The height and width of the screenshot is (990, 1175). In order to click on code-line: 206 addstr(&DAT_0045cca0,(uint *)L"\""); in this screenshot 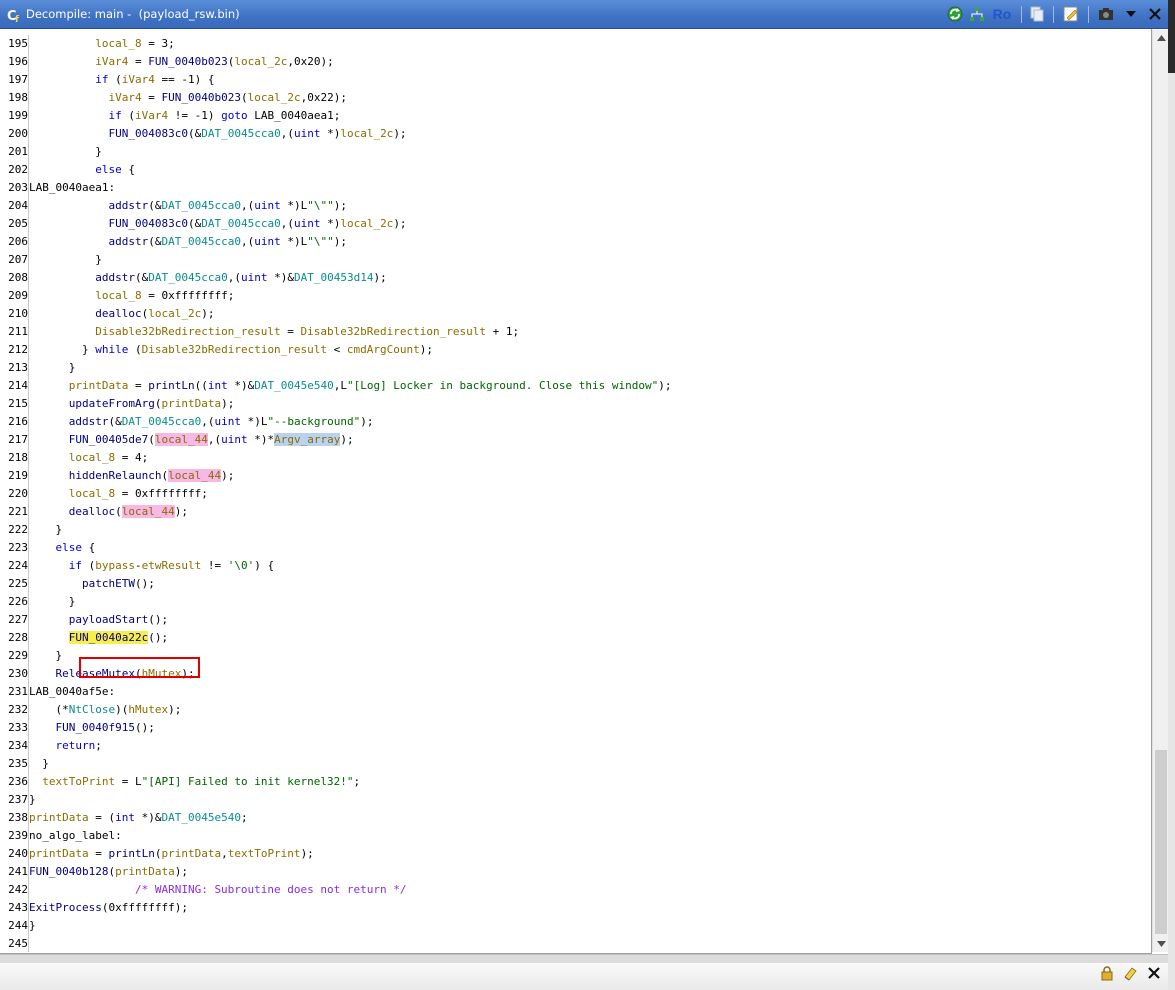, I will do `click(575, 242)`.